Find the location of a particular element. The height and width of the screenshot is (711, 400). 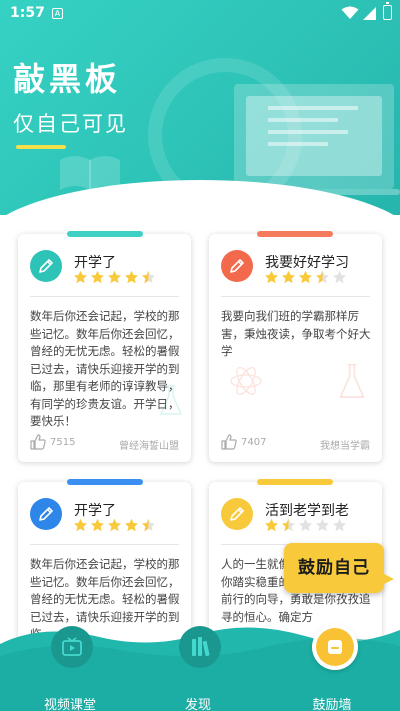

card-body: 我要向我们班的学霸那样厉害，秉烛夜读，争取考个好大学 is located at coordinates (296, 333).